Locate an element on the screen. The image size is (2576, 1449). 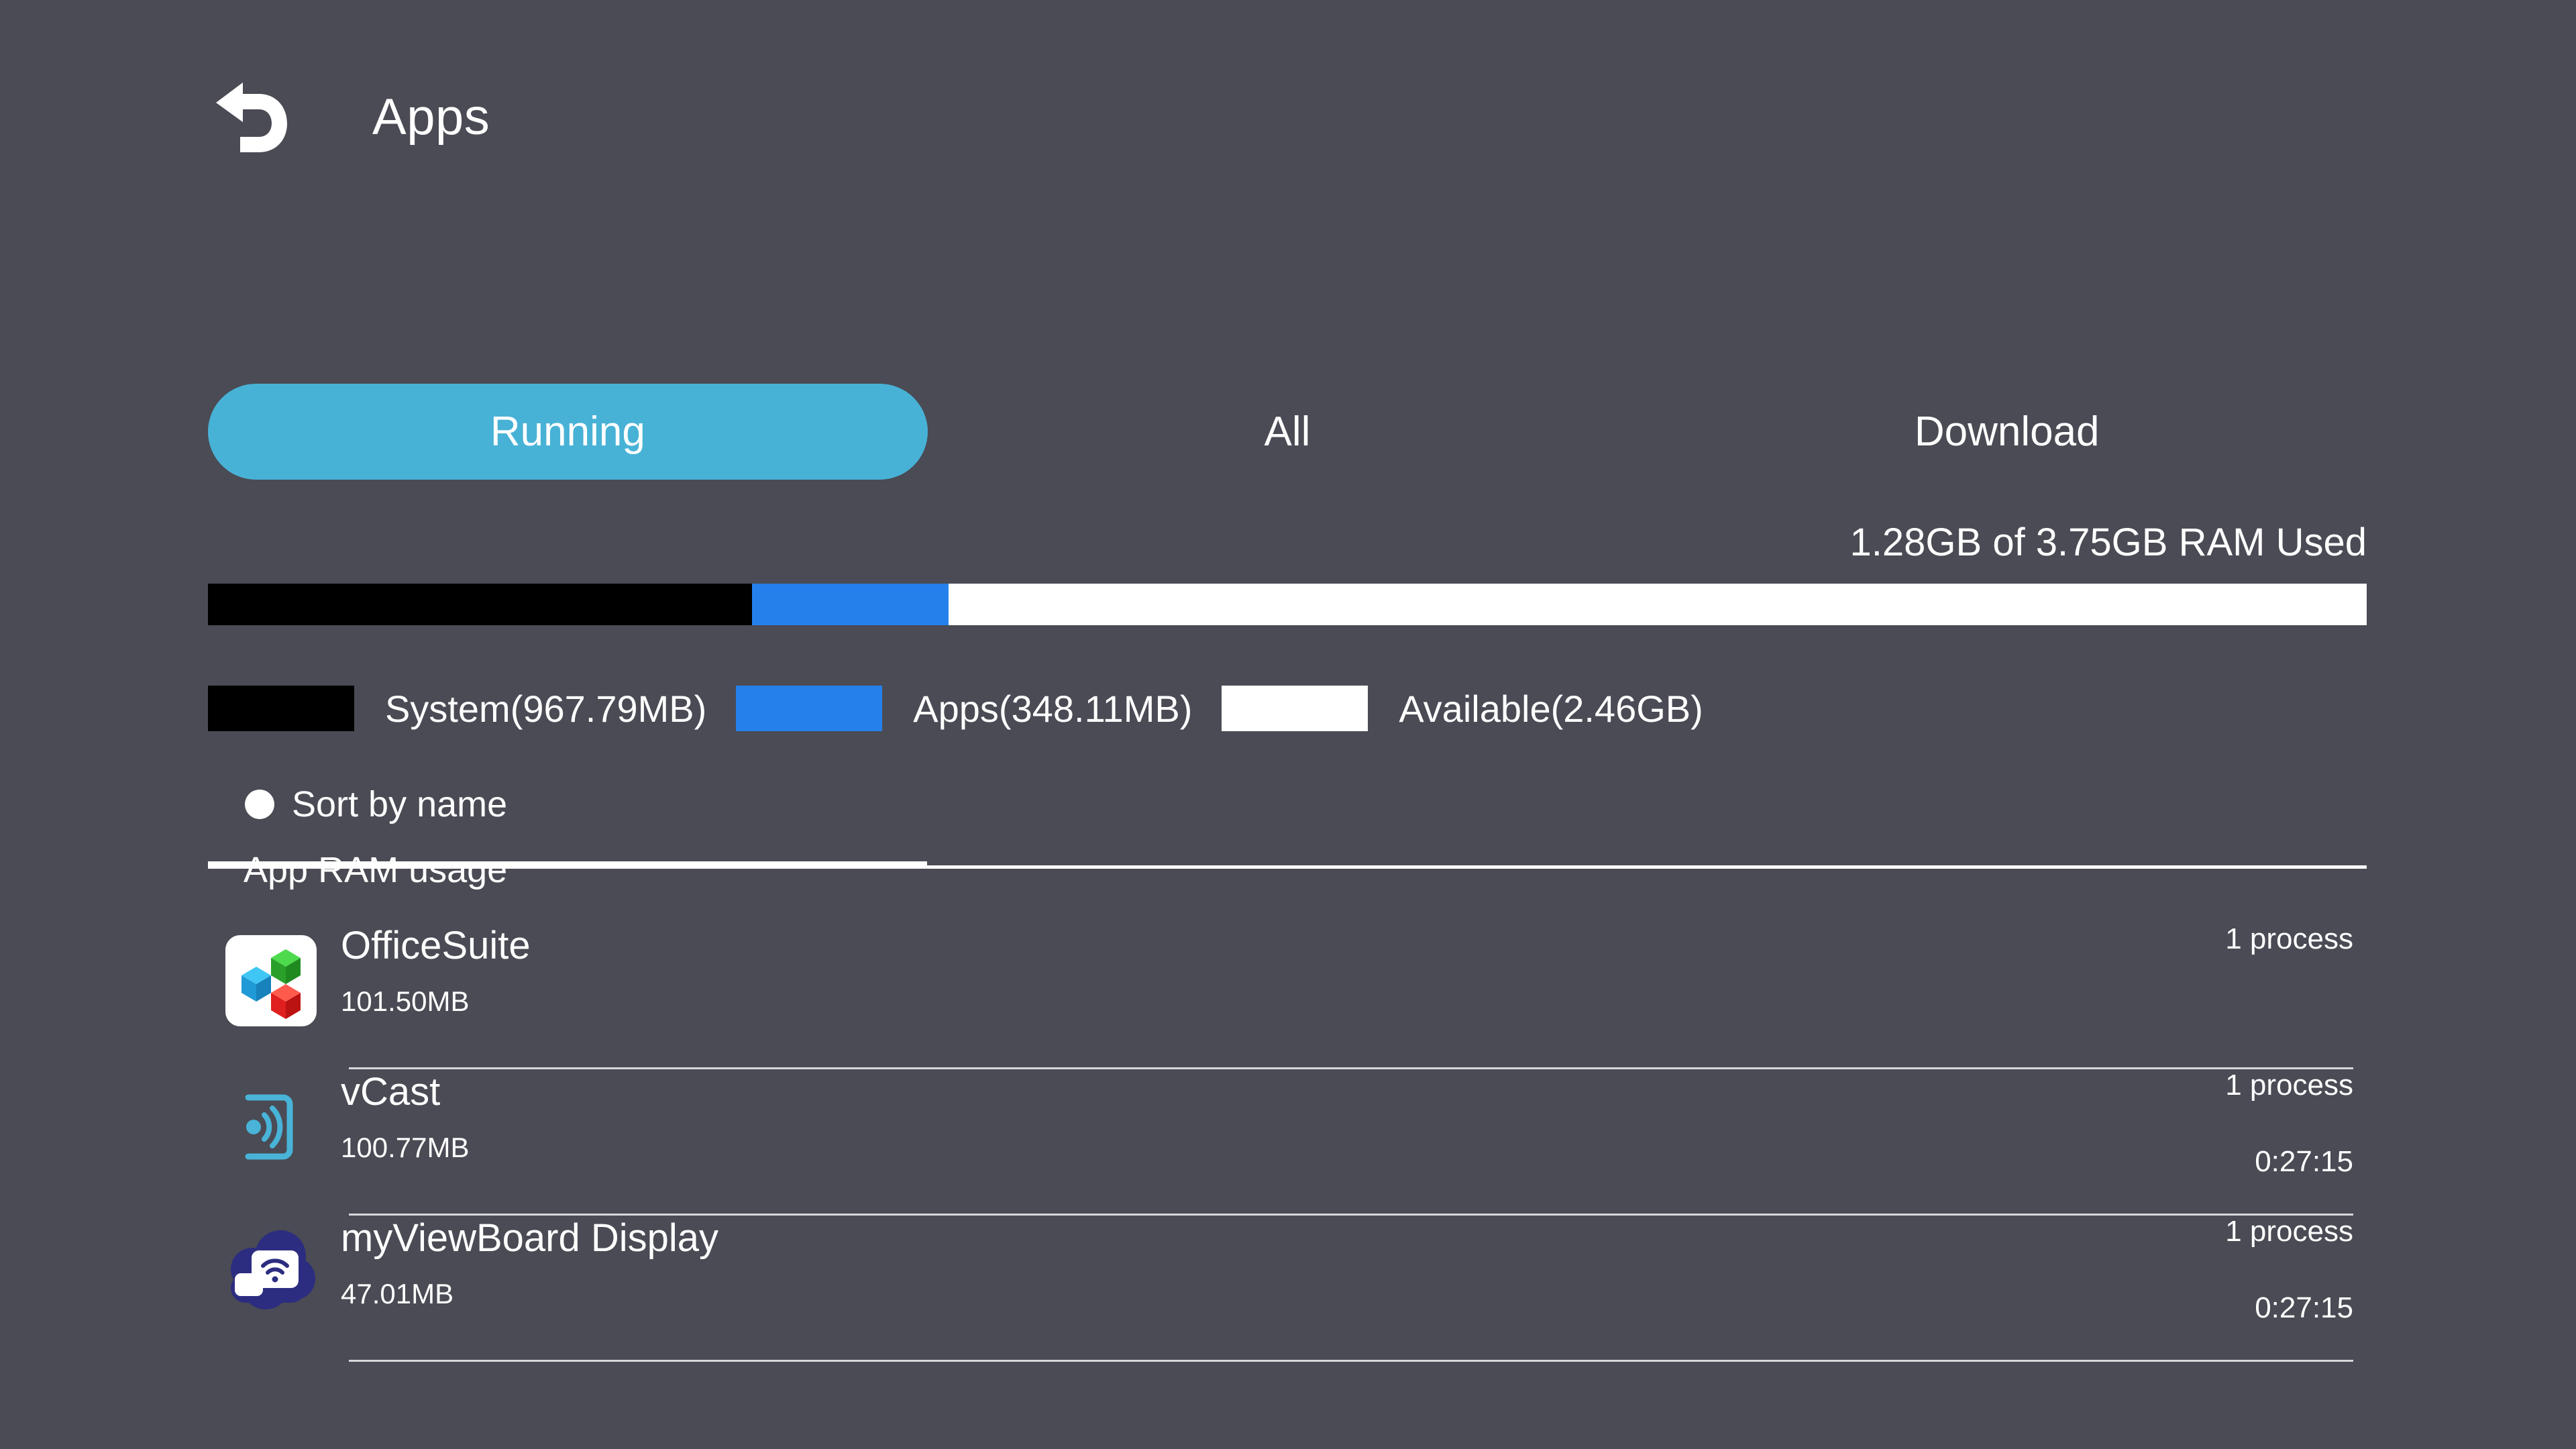
tab-download-label: Download is located at coordinates (2007, 432).